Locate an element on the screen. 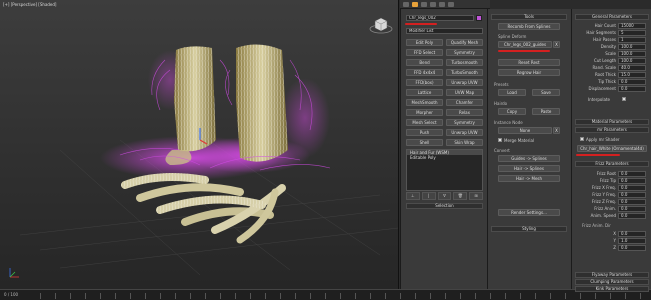  display-tab-icon is located at coordinates (442, 4).